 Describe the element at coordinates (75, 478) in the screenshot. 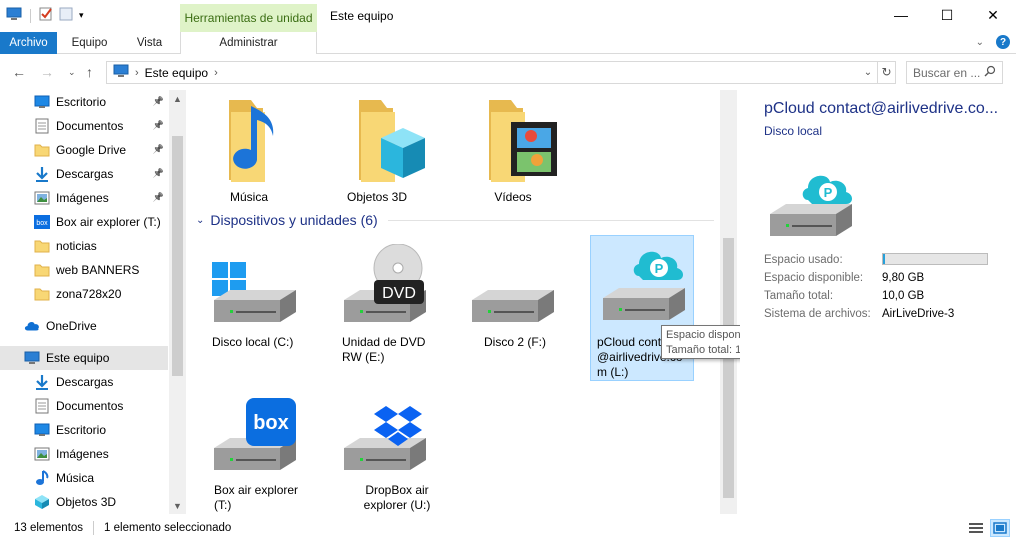

I see `sidebar-item-label: Música` at that location.